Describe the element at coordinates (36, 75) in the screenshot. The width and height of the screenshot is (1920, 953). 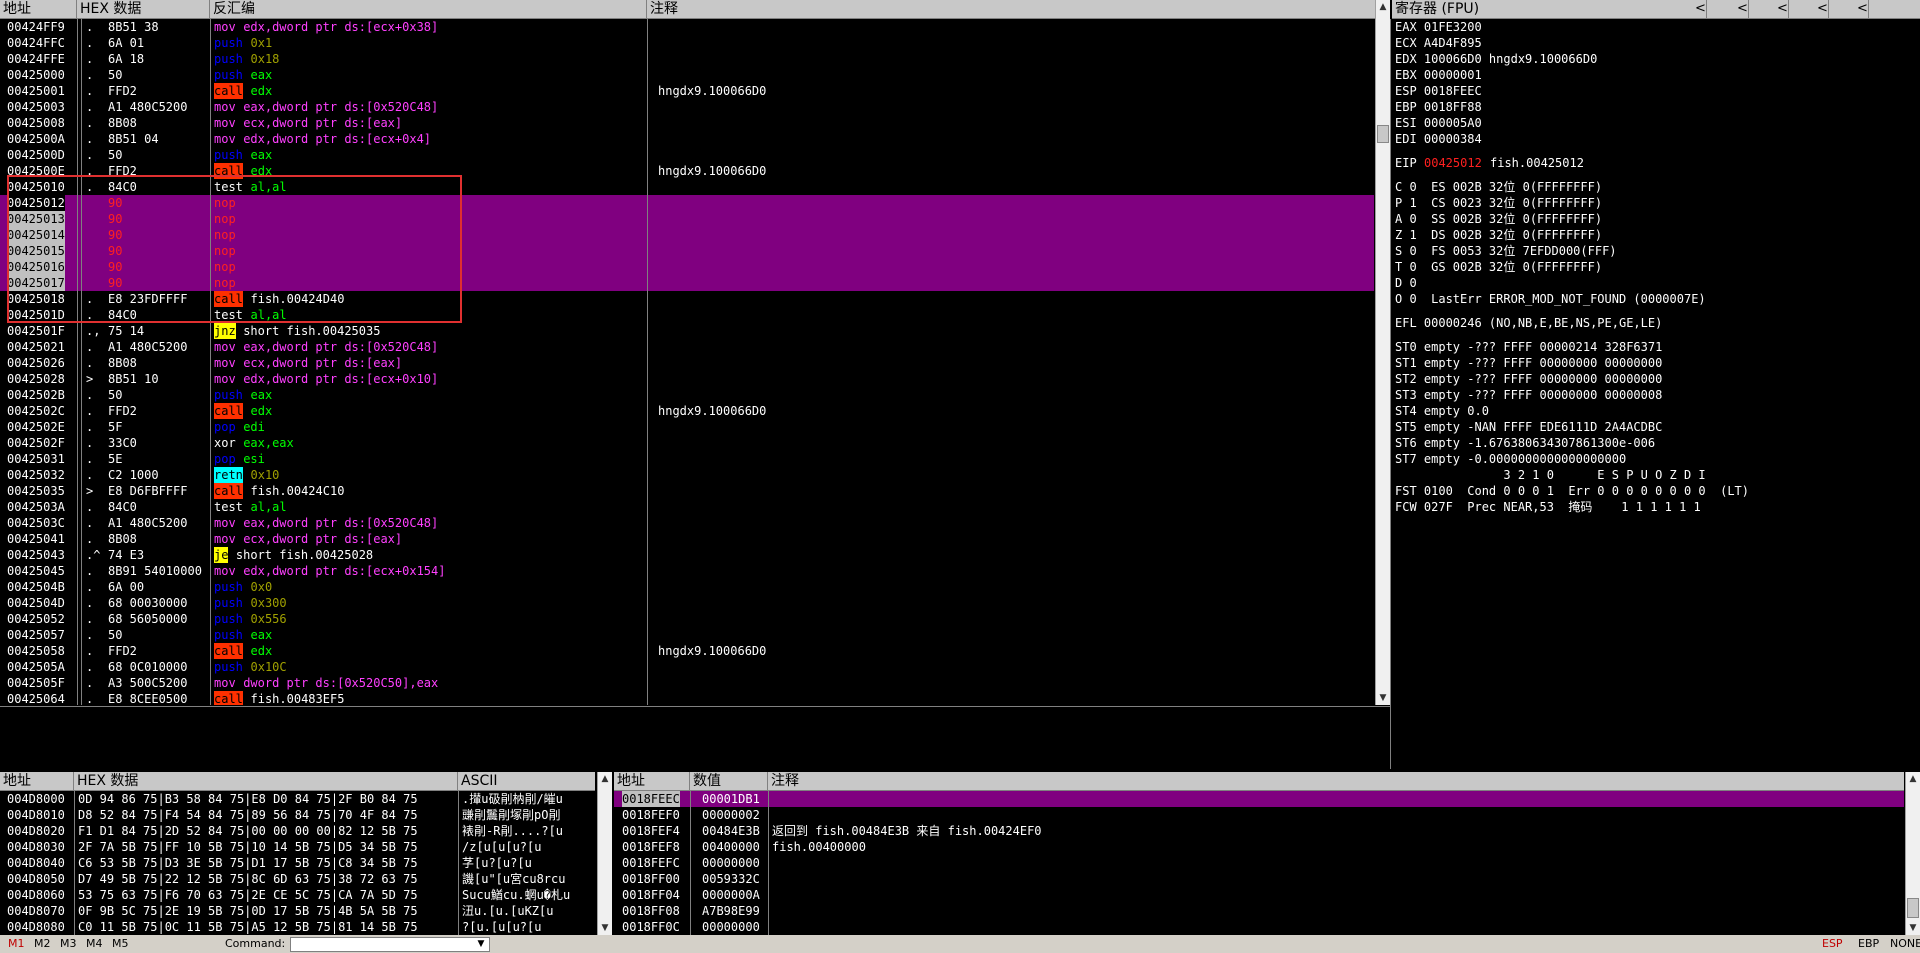
I see `disasm-address: 00425000` at that location.